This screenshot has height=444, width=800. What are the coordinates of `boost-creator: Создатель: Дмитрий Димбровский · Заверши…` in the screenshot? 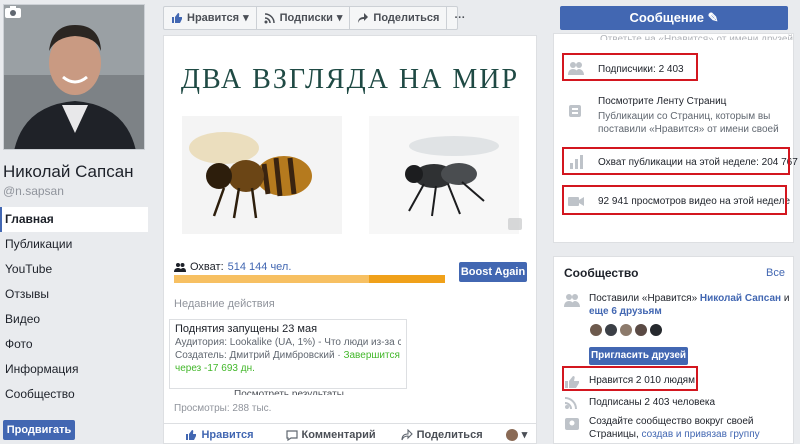 It's located at (288, 355).